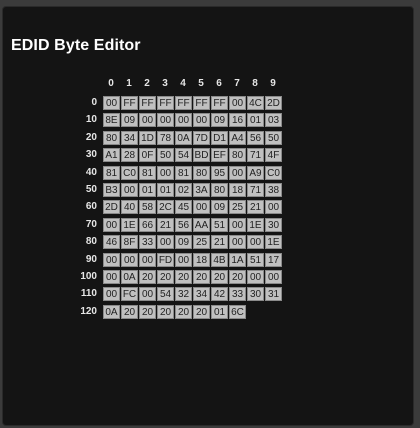 This screenshot has width=420, height=428. I want to click on byte-cell: 58, so click(147, 207).